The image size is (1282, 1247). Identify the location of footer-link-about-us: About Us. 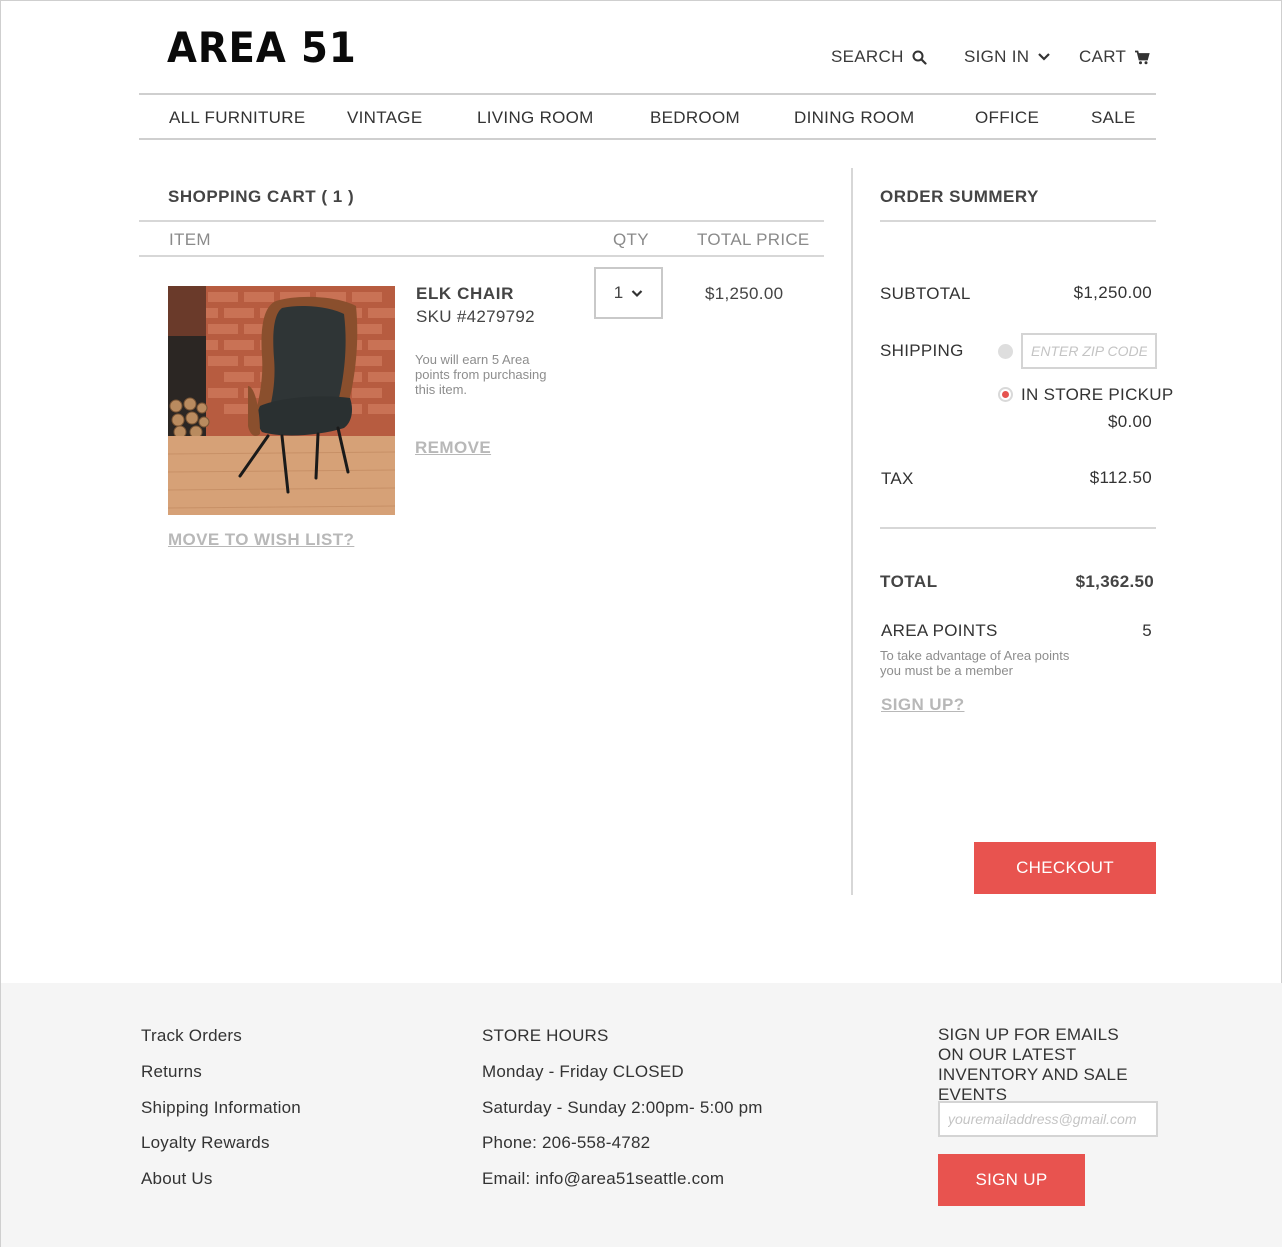
(177, 1179).